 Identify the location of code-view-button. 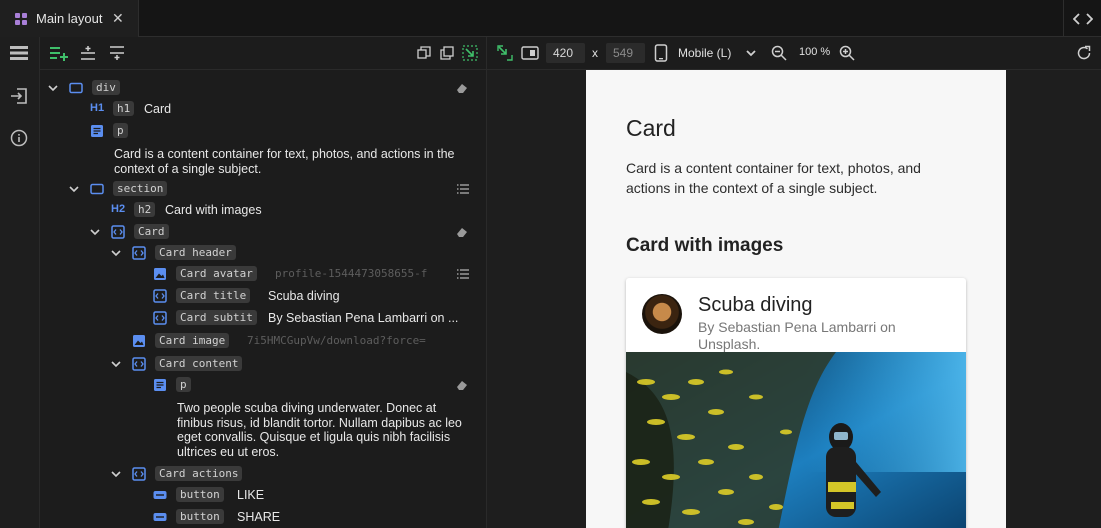
(1082, 18).